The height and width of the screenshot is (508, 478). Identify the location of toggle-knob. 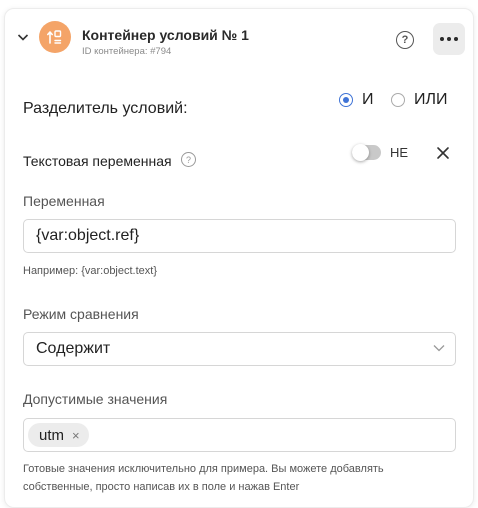
(360, 152).